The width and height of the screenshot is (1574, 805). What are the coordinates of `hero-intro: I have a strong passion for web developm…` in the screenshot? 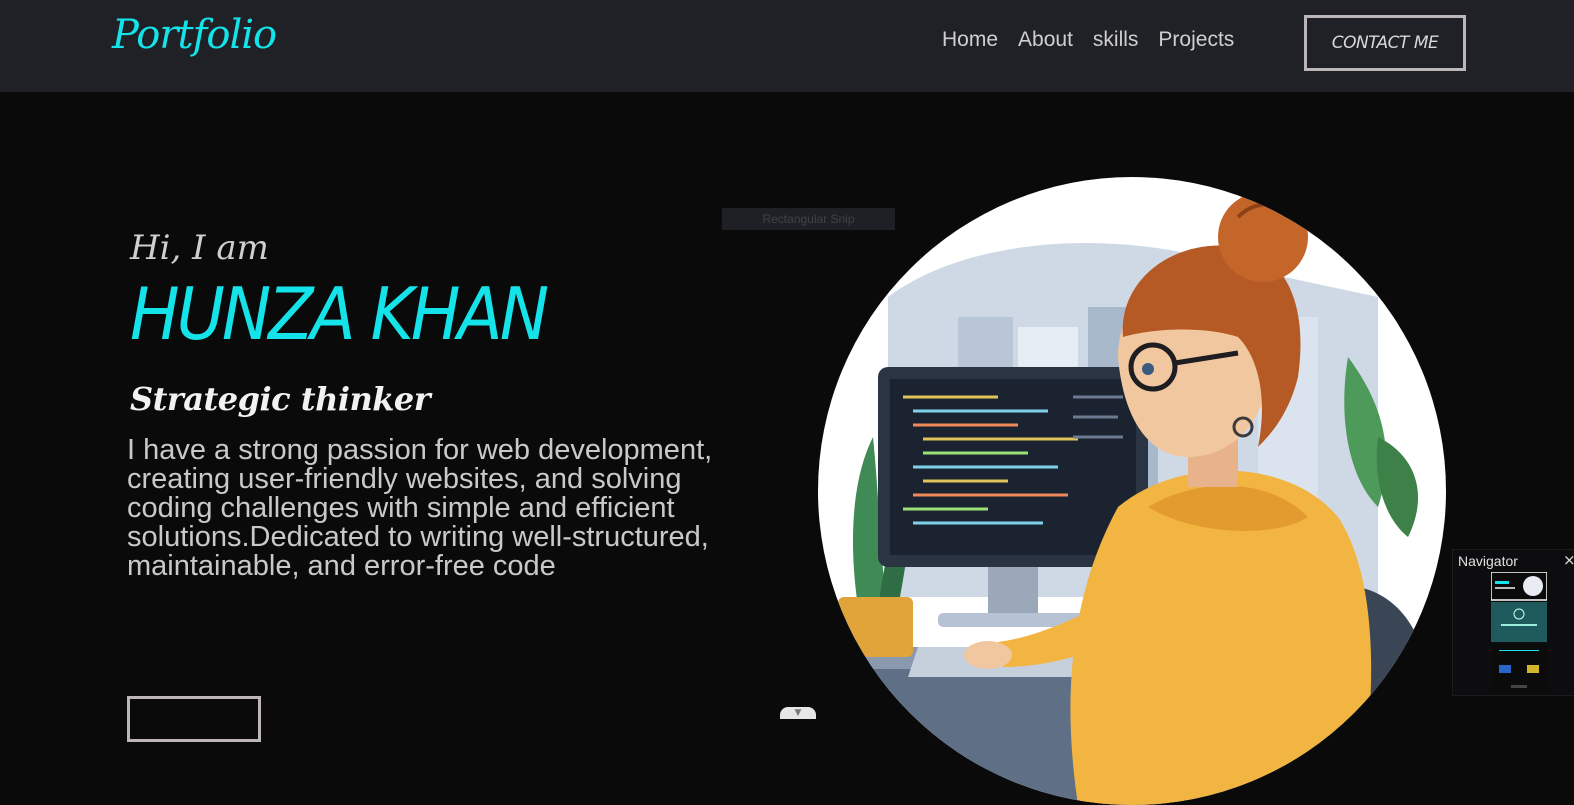 It's located at (420, 508).